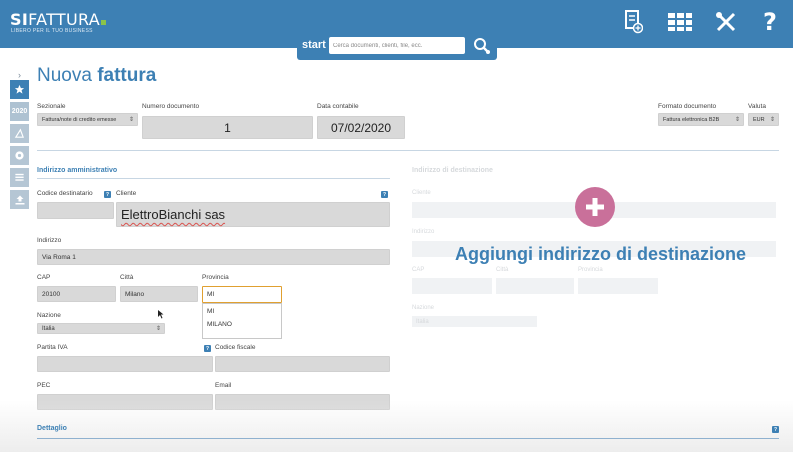 The image size is (793, 452). What do you see at coordinates (452, 286) in the screenshot?
I see `destination-cap-input` at bounding box center [452, 286].